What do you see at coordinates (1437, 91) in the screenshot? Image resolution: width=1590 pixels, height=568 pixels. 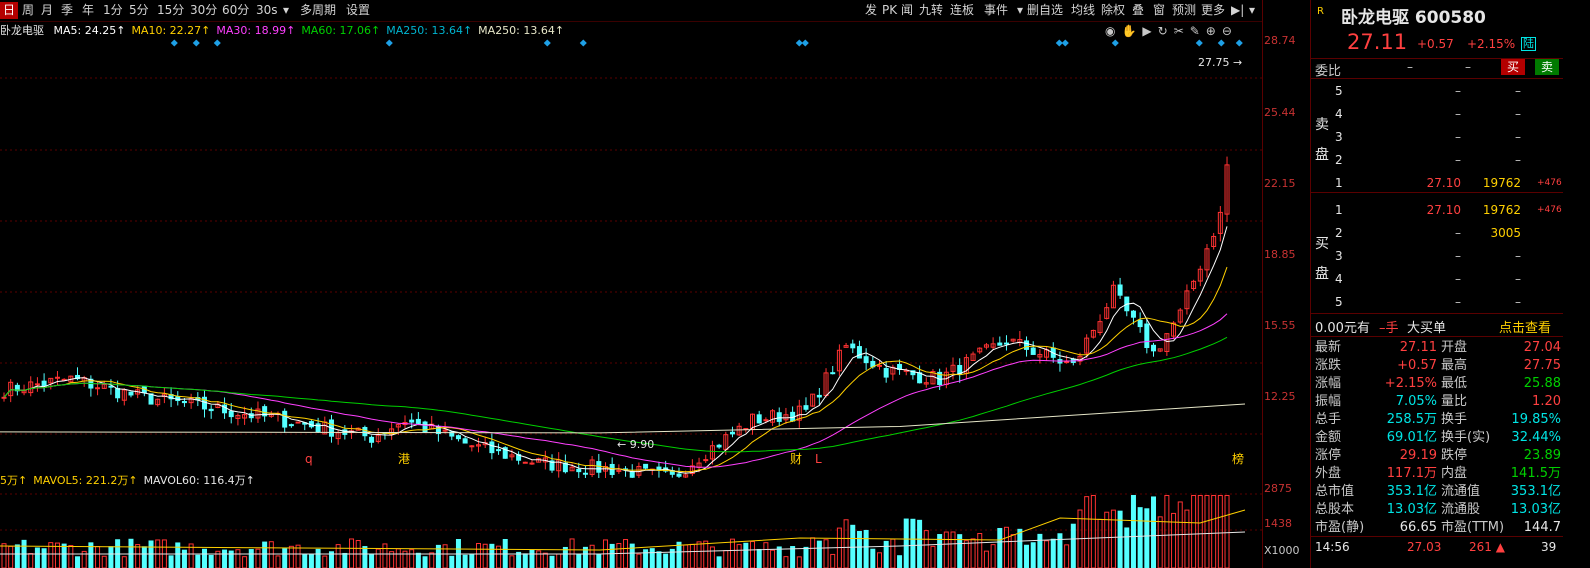 I see `sell-level-row: 5 – –` at bounding box center [1437, 91].